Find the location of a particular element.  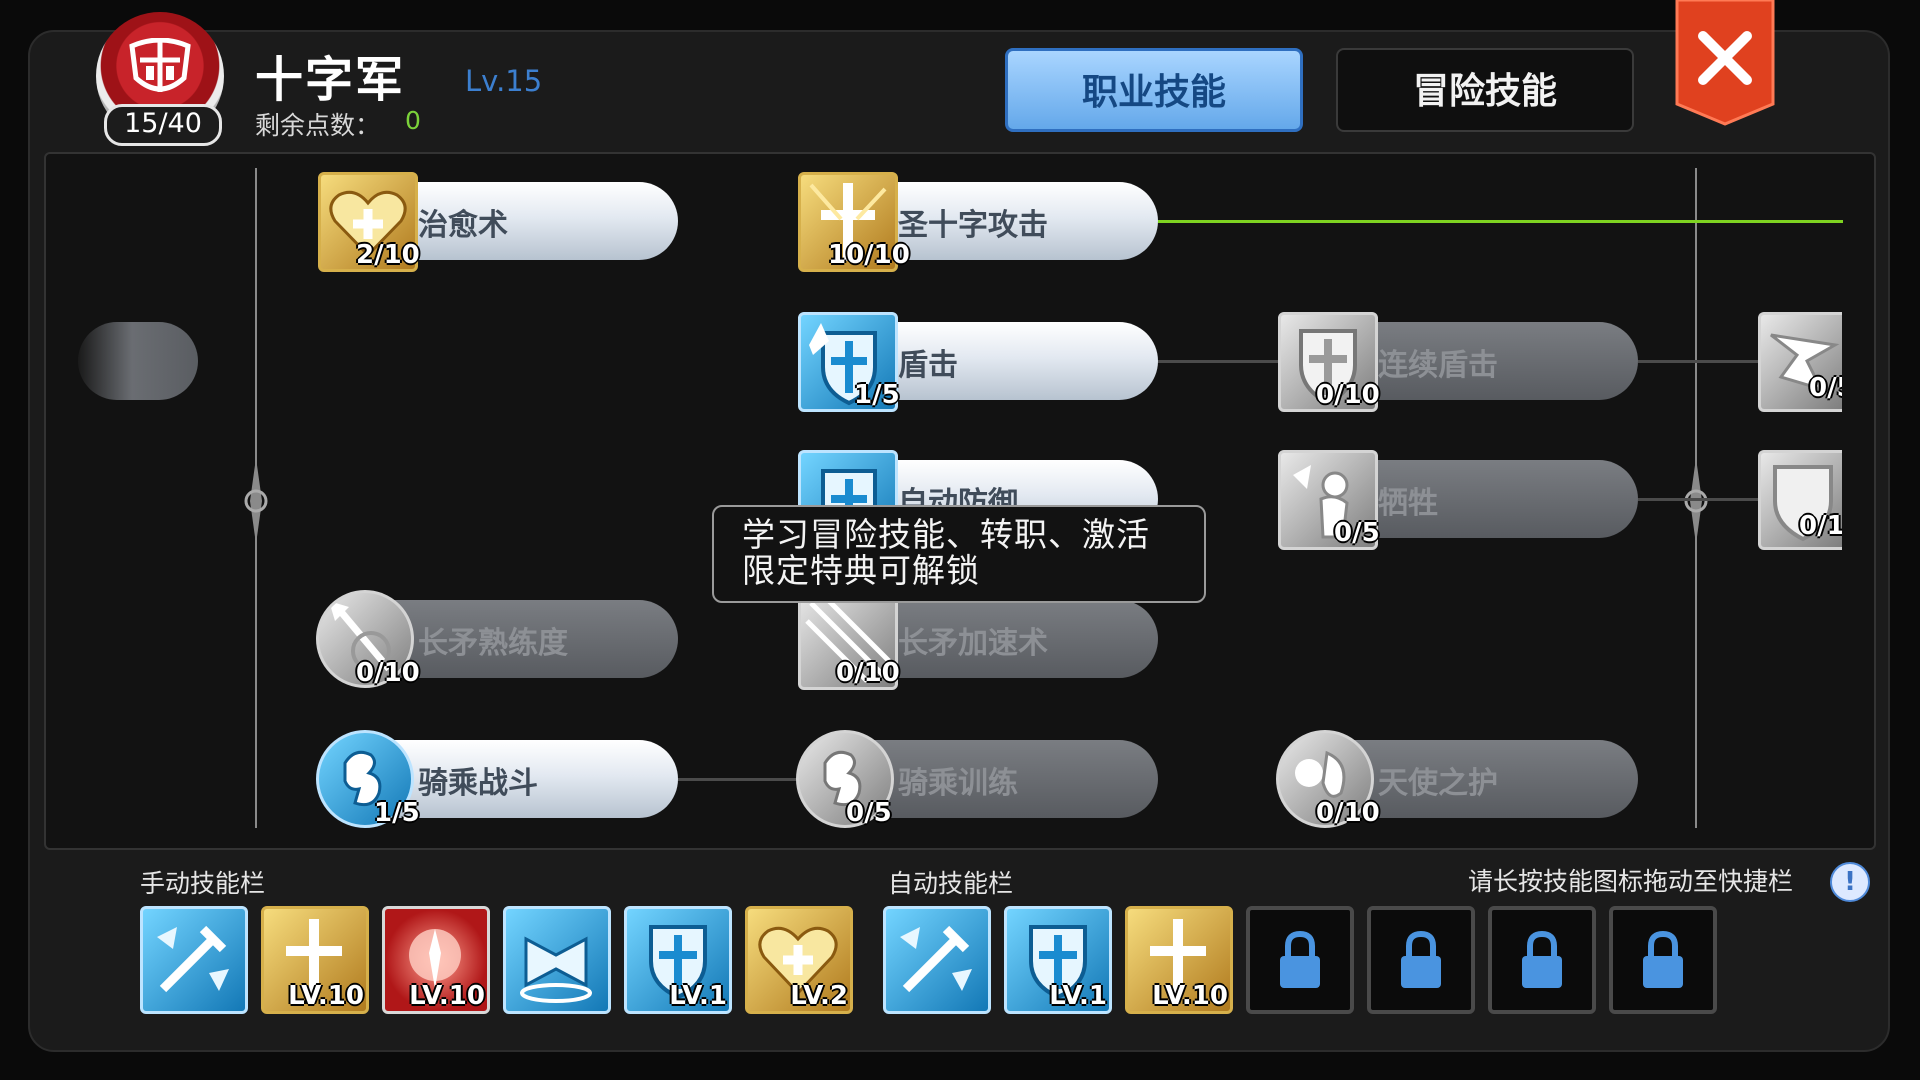

tooltip-line: 学习冒险技能、转职、激活 is located at coordinates (946, 534).